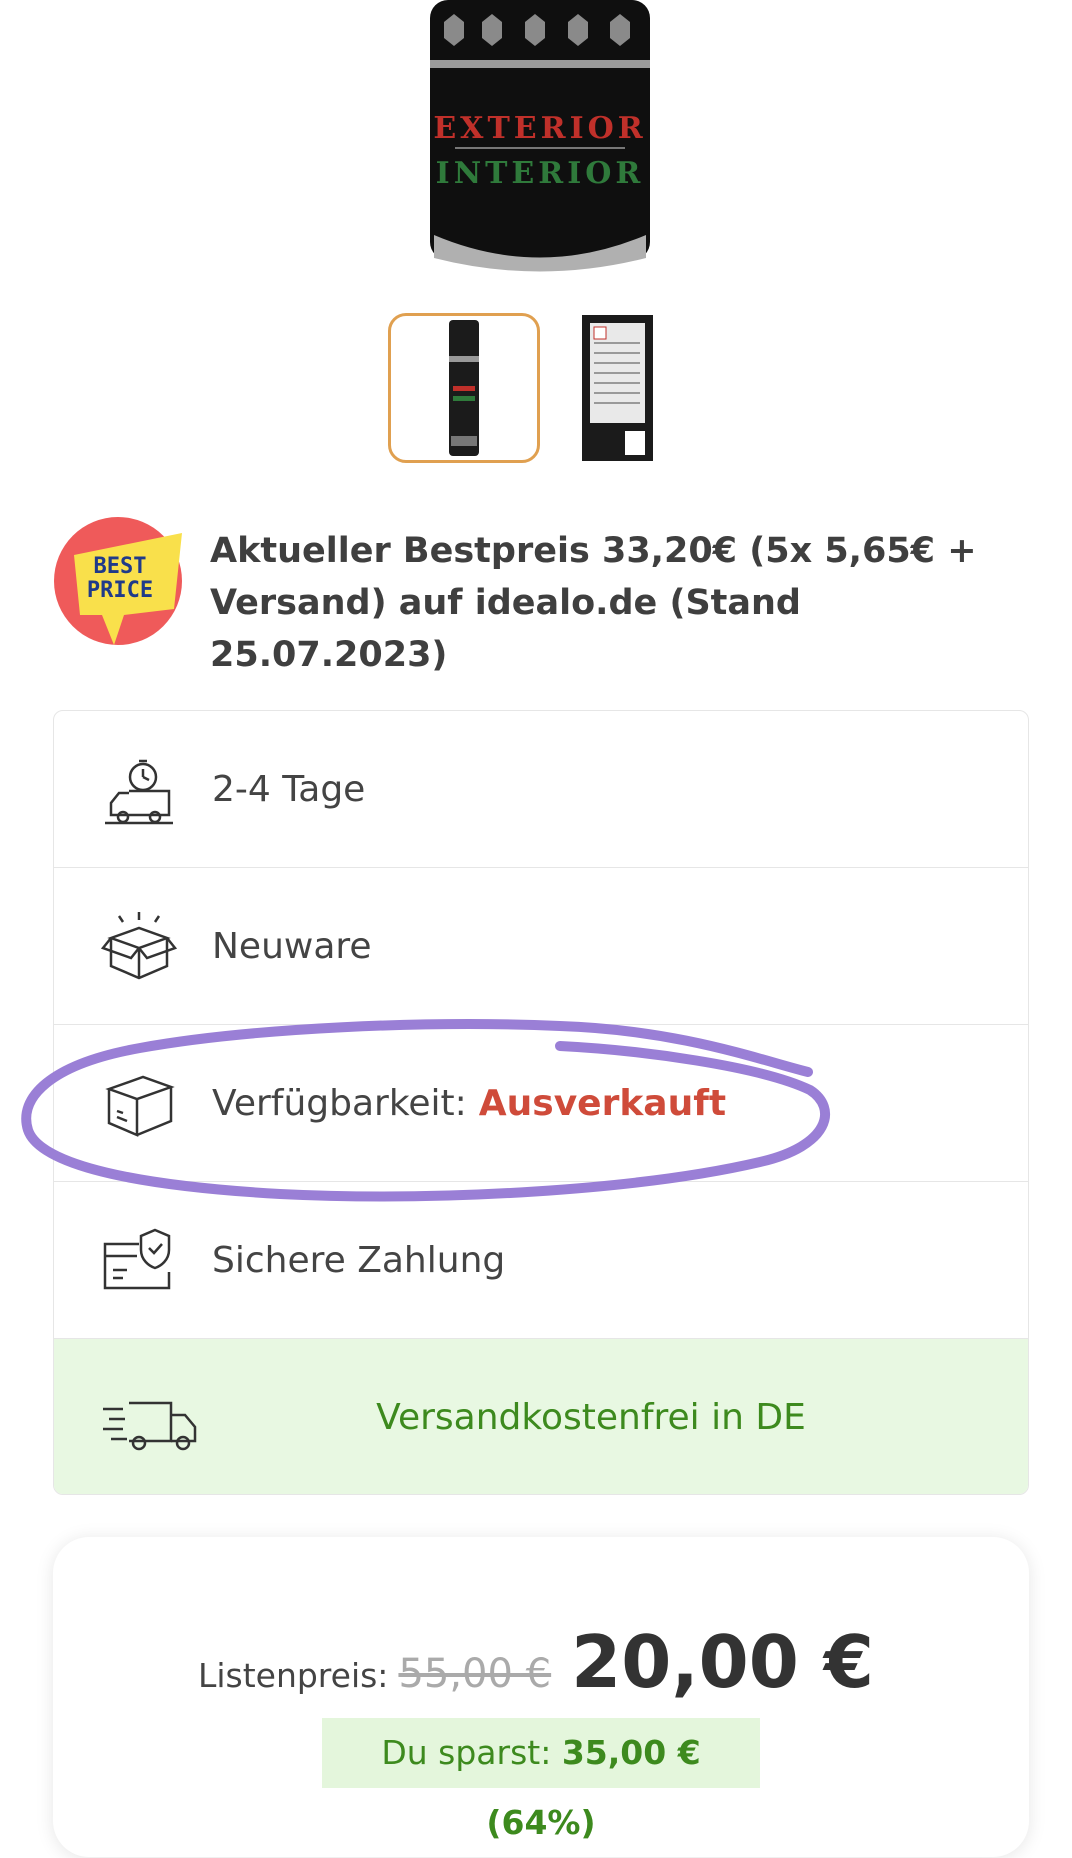  I want to click on thumbnail-1-image, so click(464, 388).